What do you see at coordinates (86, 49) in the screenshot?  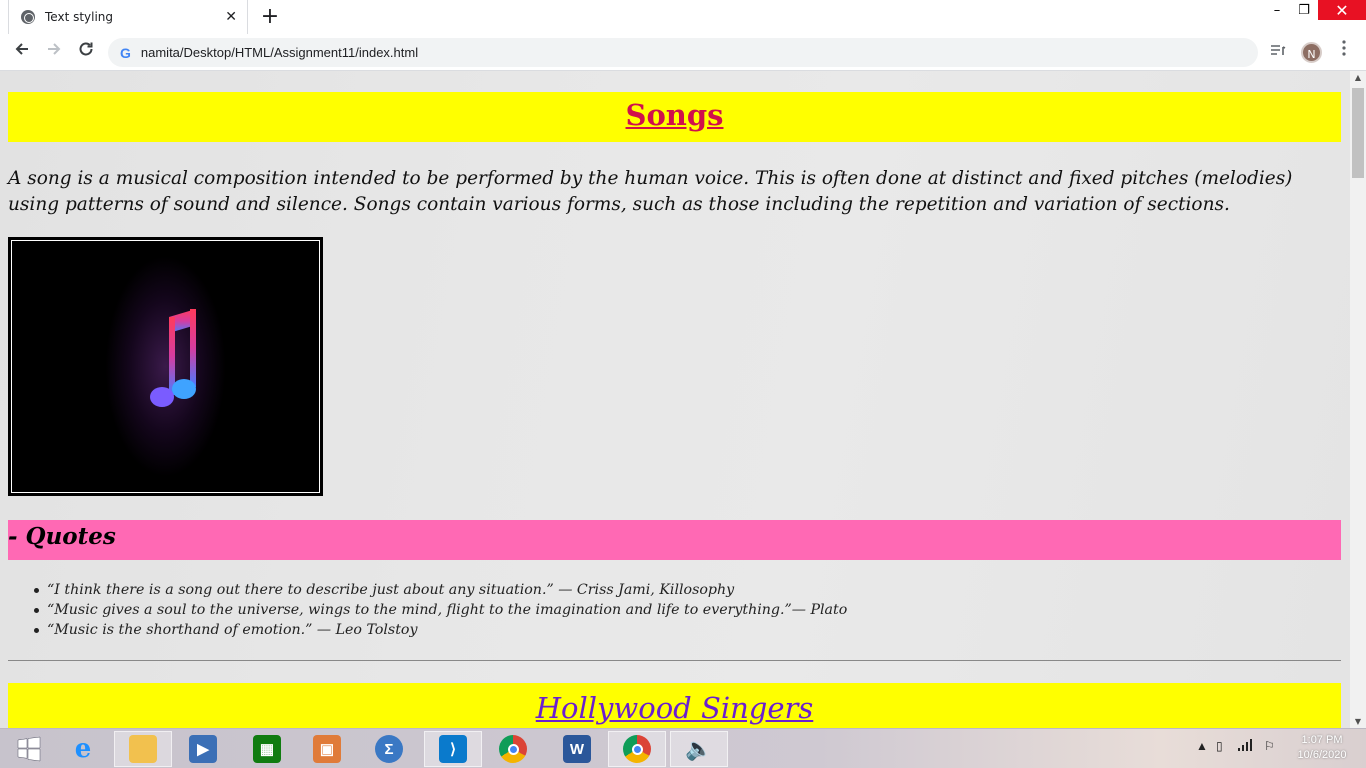 I see `reload-icon` at bounding box center [86, 49].